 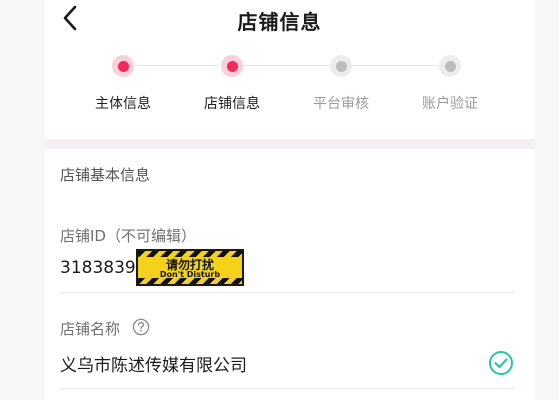 I want to click on top-bar: 店铺信息, so click(x=279, y=20).